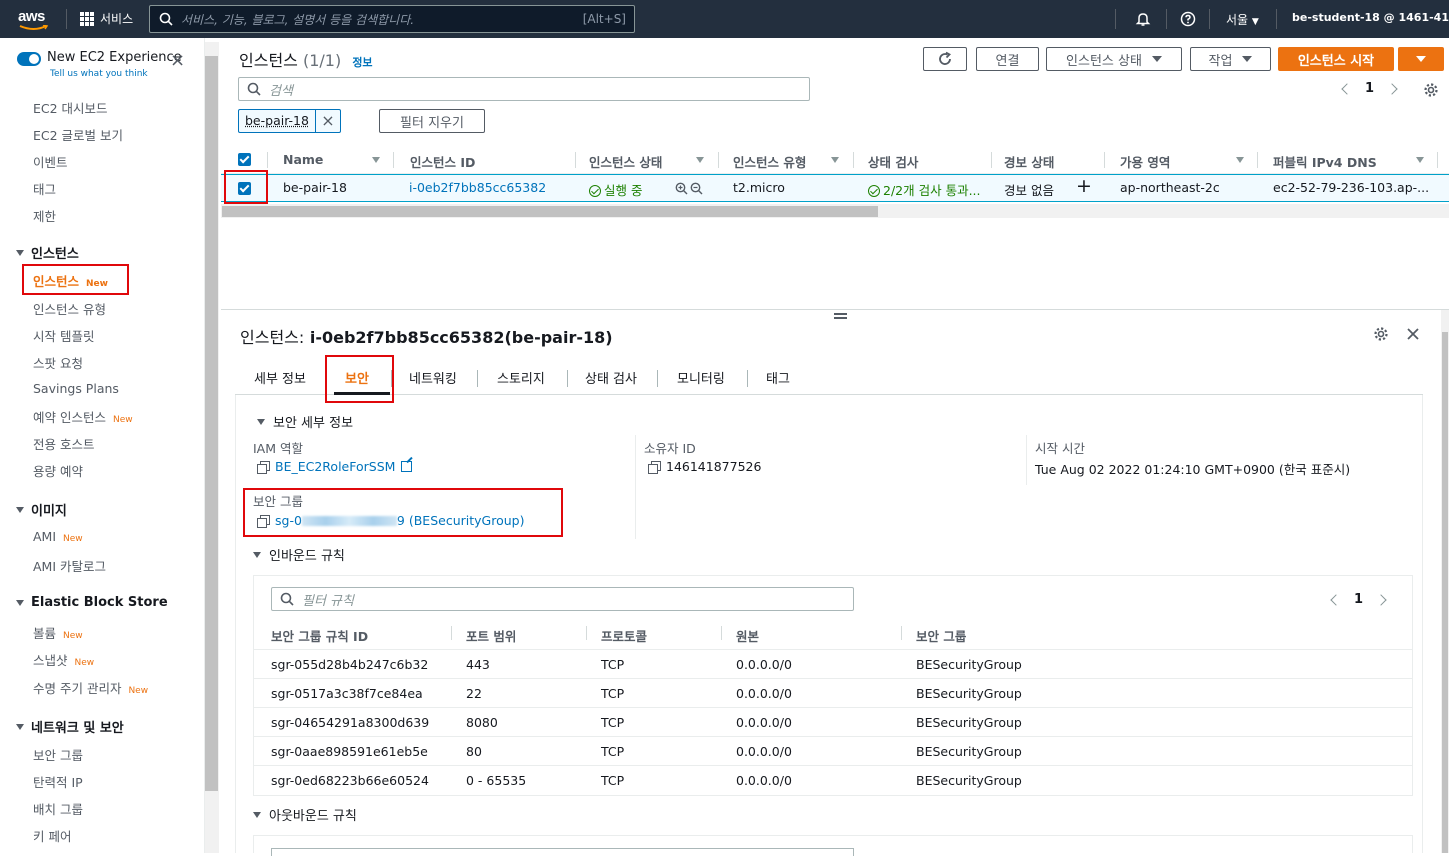  Describe the element at coordinates (407, 466) in the screenshot. I see `external-link-icon` at that location.